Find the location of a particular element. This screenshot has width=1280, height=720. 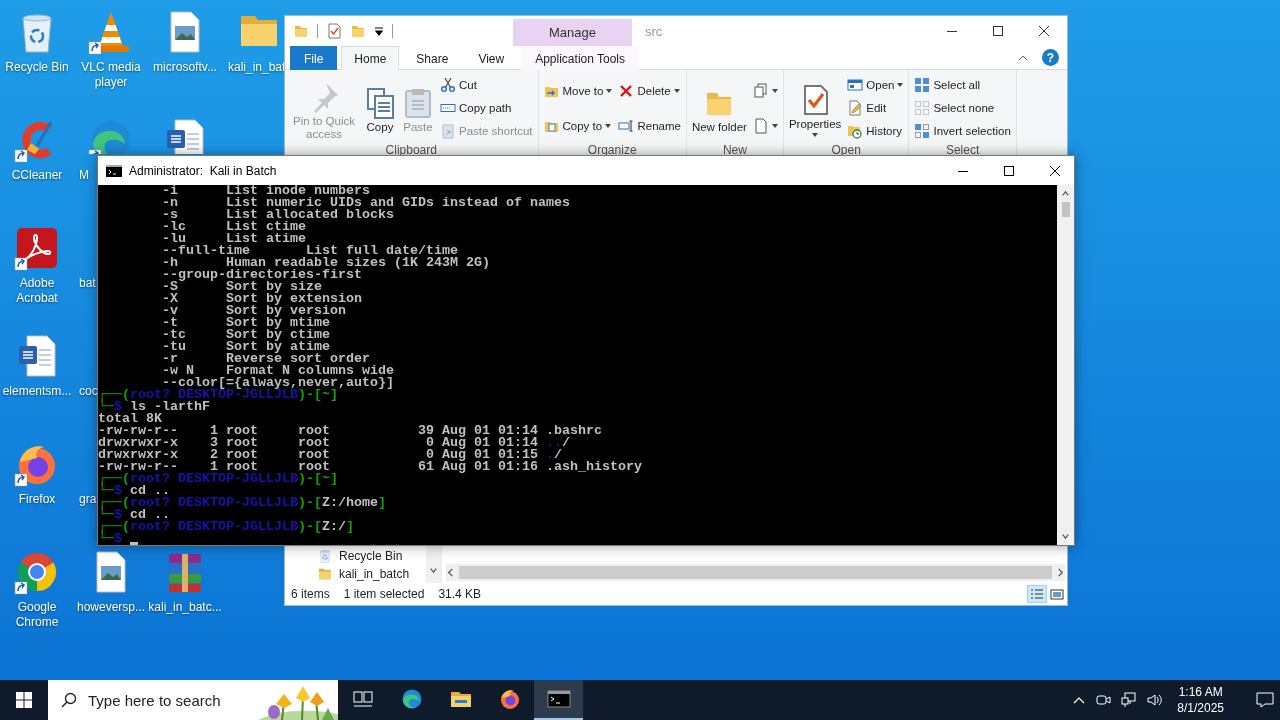

edit-button: Edit is located at coordinates (875, 108).